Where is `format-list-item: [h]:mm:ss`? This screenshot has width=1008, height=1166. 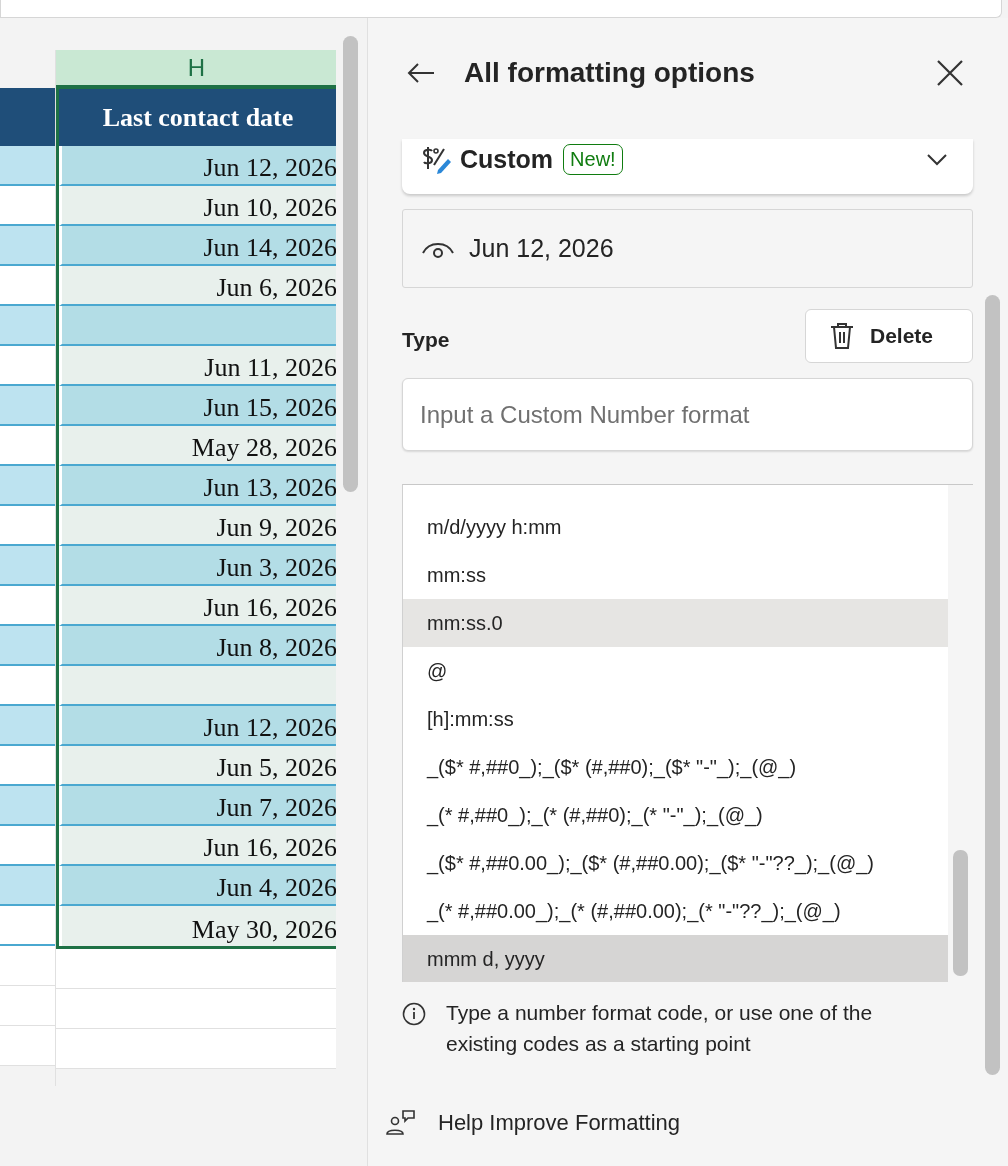 format-list-item: [h]:mm:ss is located at coordinates (675, 719).